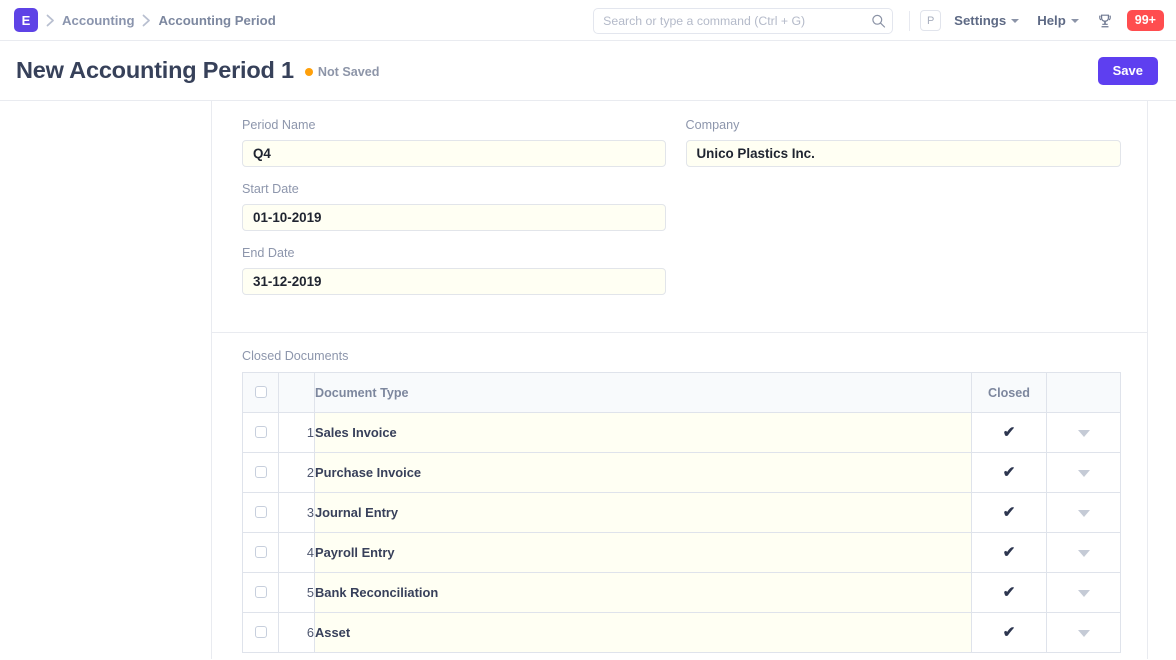 Image resolution: width=1176 pixels, height=660 pixels. Describe the element at coordinates (296, 432) in the screenshot. I see `row-index: 1` at that location.